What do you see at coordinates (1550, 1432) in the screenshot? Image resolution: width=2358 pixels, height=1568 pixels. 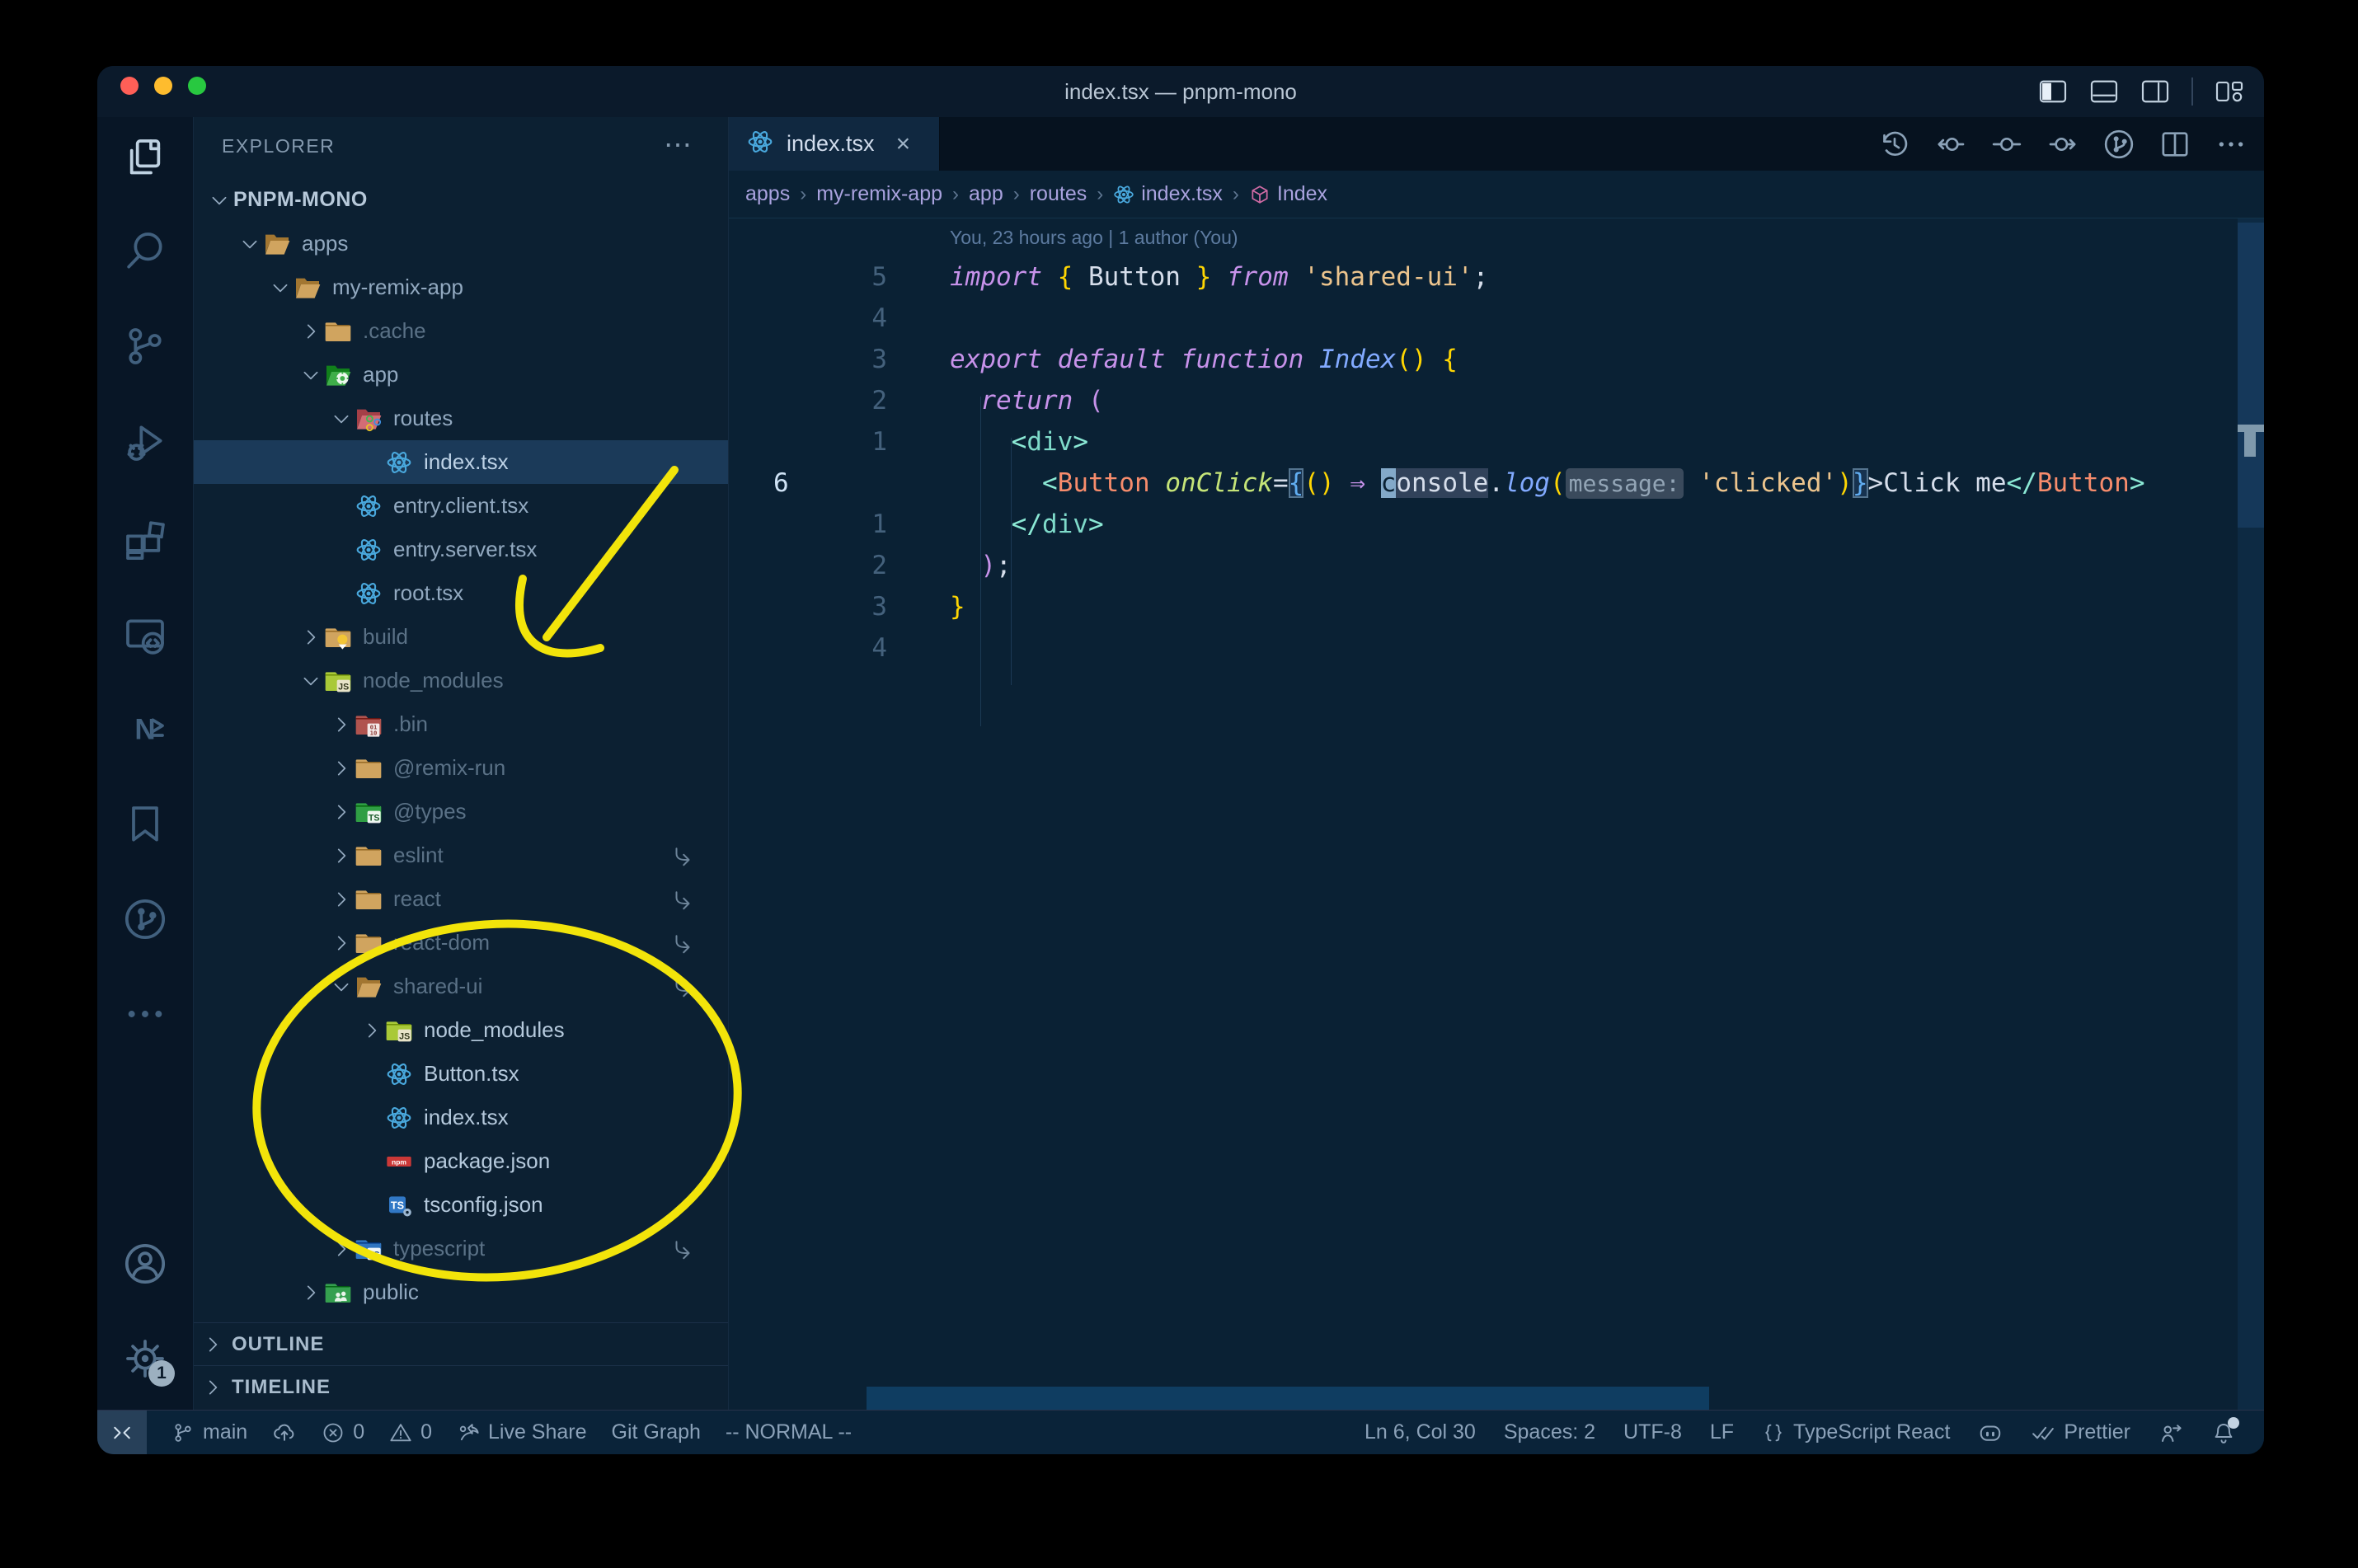 I see `status-indentation: Spaces: 2` at bounding box center [1550, 1432].